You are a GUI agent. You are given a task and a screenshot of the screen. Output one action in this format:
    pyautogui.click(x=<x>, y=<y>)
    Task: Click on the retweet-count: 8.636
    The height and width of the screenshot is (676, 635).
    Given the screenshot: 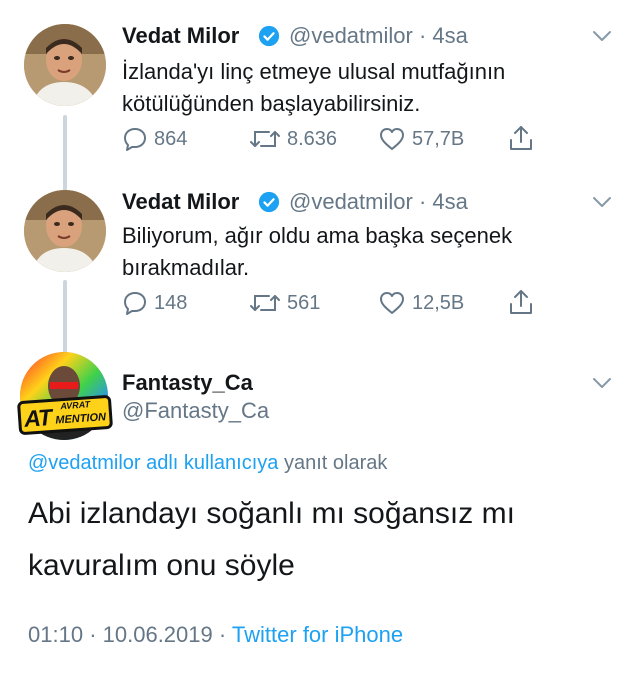 What is the action you would take?
    pyautogui.click(x=312, y=138)
    